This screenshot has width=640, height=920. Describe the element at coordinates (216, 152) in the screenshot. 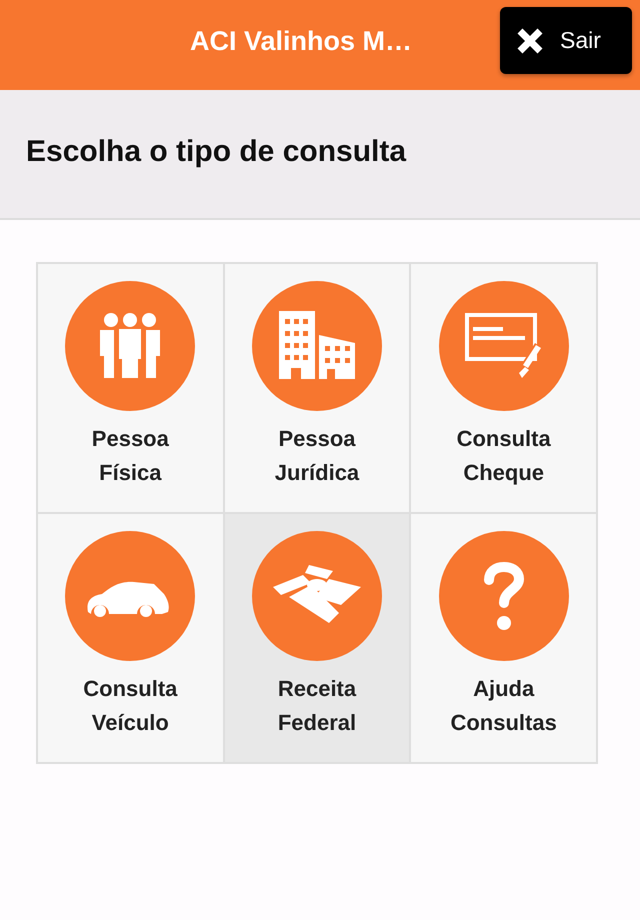

I see `page-heading: Escolha o tipo de consulta` at that location.